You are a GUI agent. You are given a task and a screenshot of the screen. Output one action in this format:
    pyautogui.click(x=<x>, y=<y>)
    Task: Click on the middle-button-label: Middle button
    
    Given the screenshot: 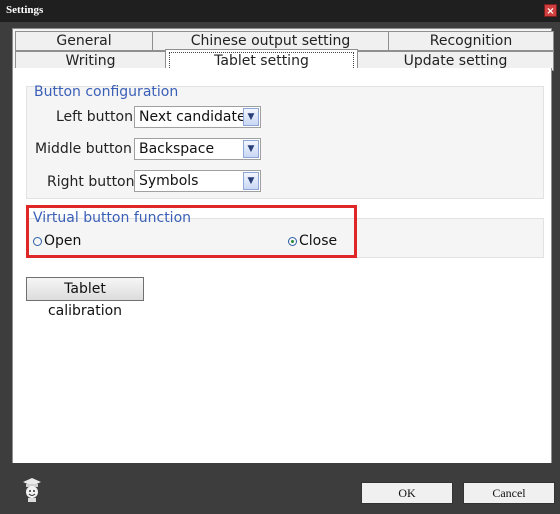 What is the action you would take?
    pyautogui.click(x=83, y=149)
    